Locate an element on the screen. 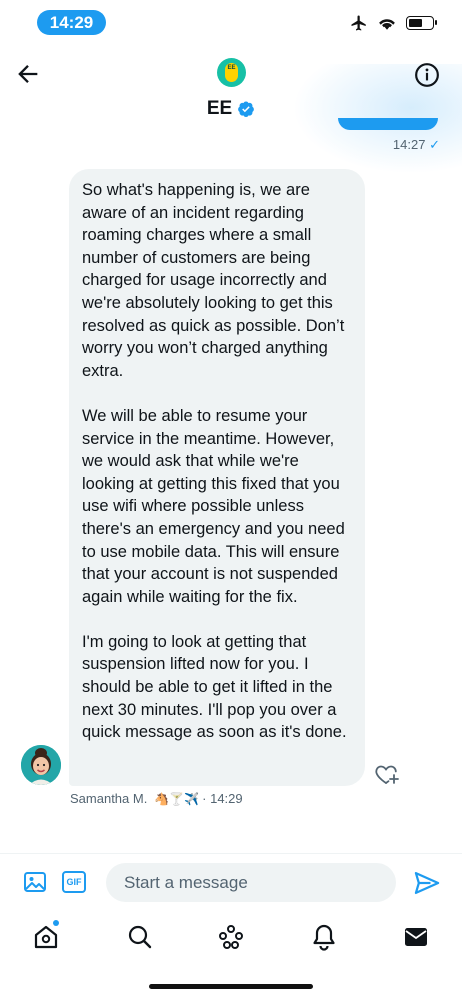 Image resolution: width=462 pixels, height=999 pixels. sender-avatar is located at coordinates (41, 765).